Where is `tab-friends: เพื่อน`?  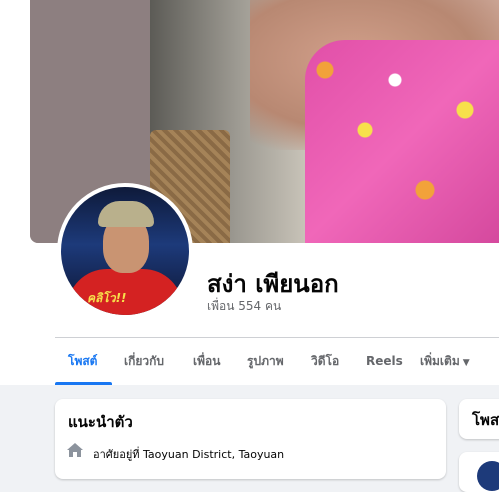 tab-friends: เพื่อน is located at coordinates (206, 361).